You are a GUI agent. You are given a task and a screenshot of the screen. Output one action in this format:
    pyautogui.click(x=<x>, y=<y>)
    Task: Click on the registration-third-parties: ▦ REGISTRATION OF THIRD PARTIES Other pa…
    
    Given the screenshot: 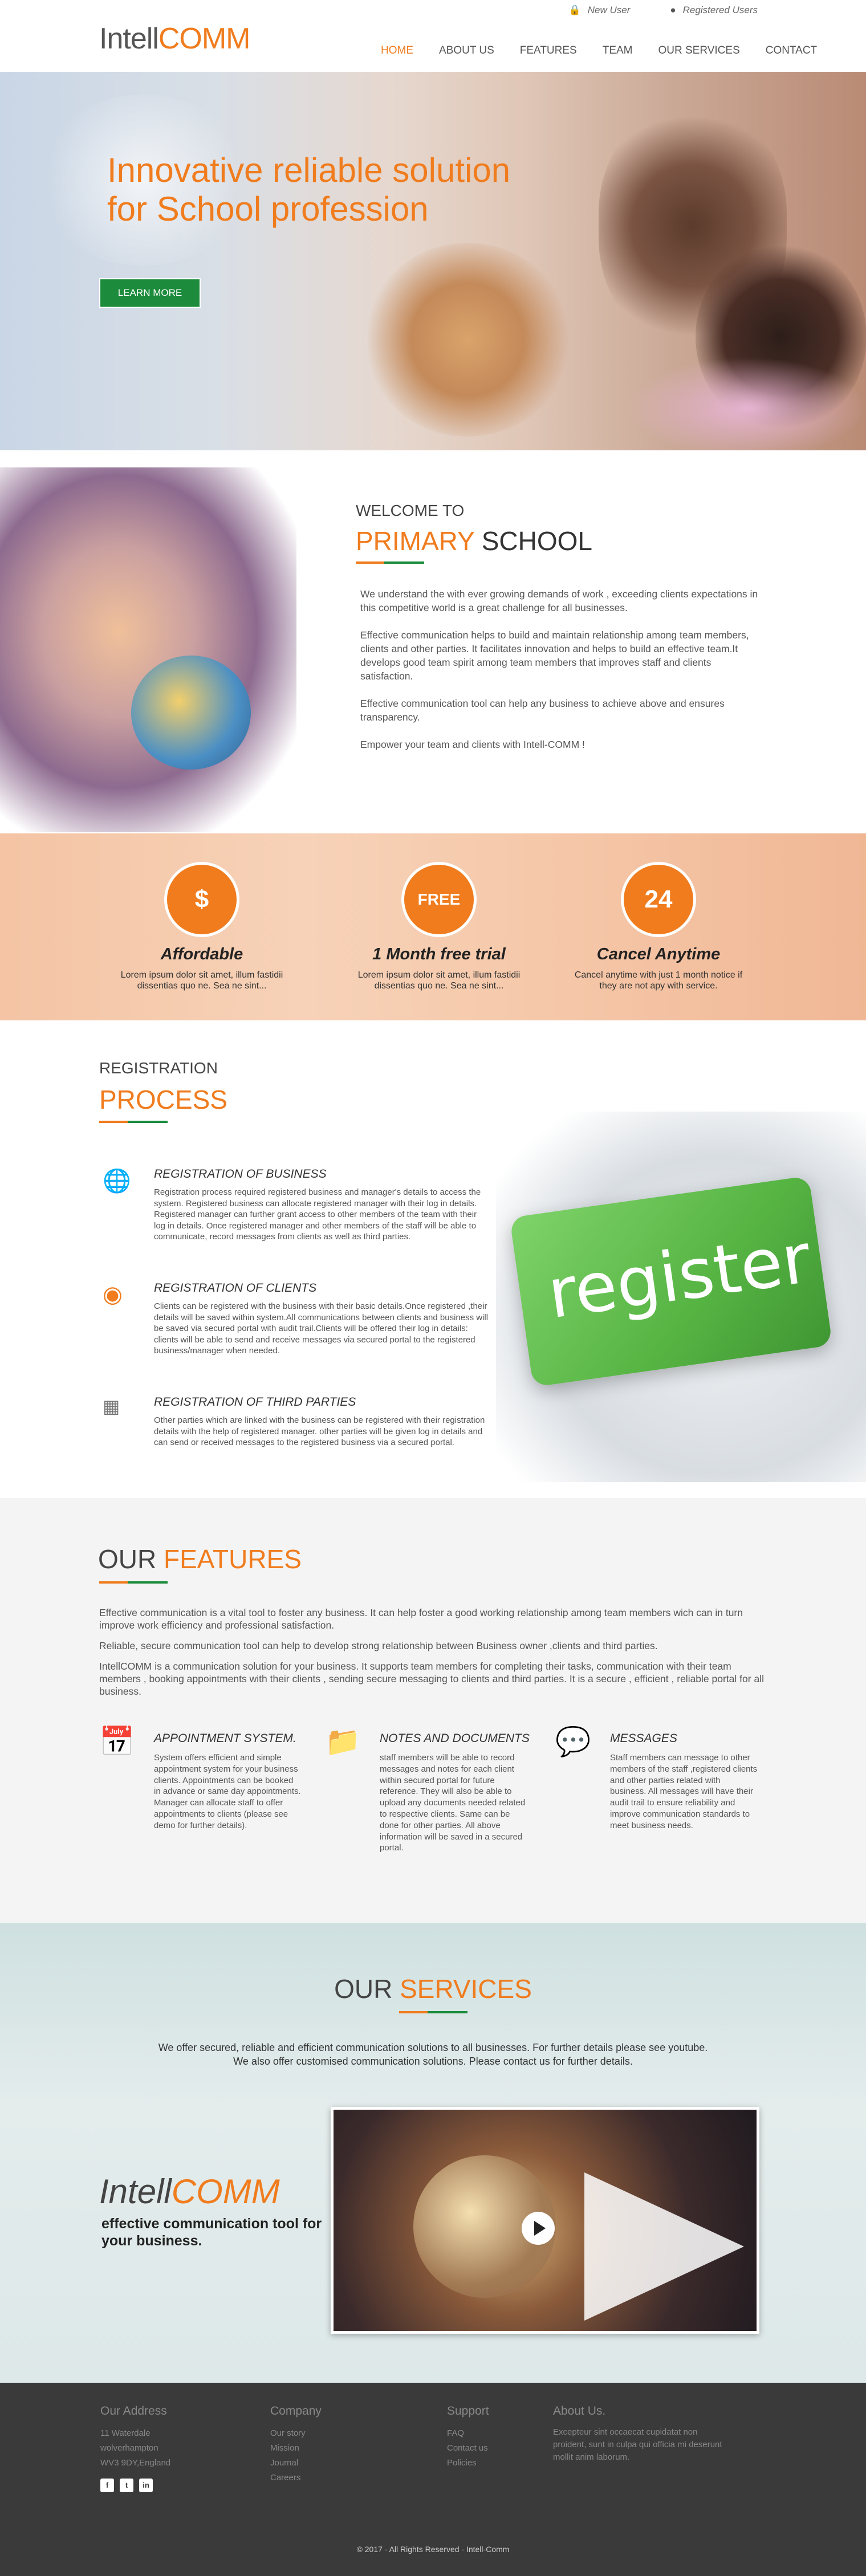 What is the action you would take?
    pyautogui.click(x=293, y=1435)
    